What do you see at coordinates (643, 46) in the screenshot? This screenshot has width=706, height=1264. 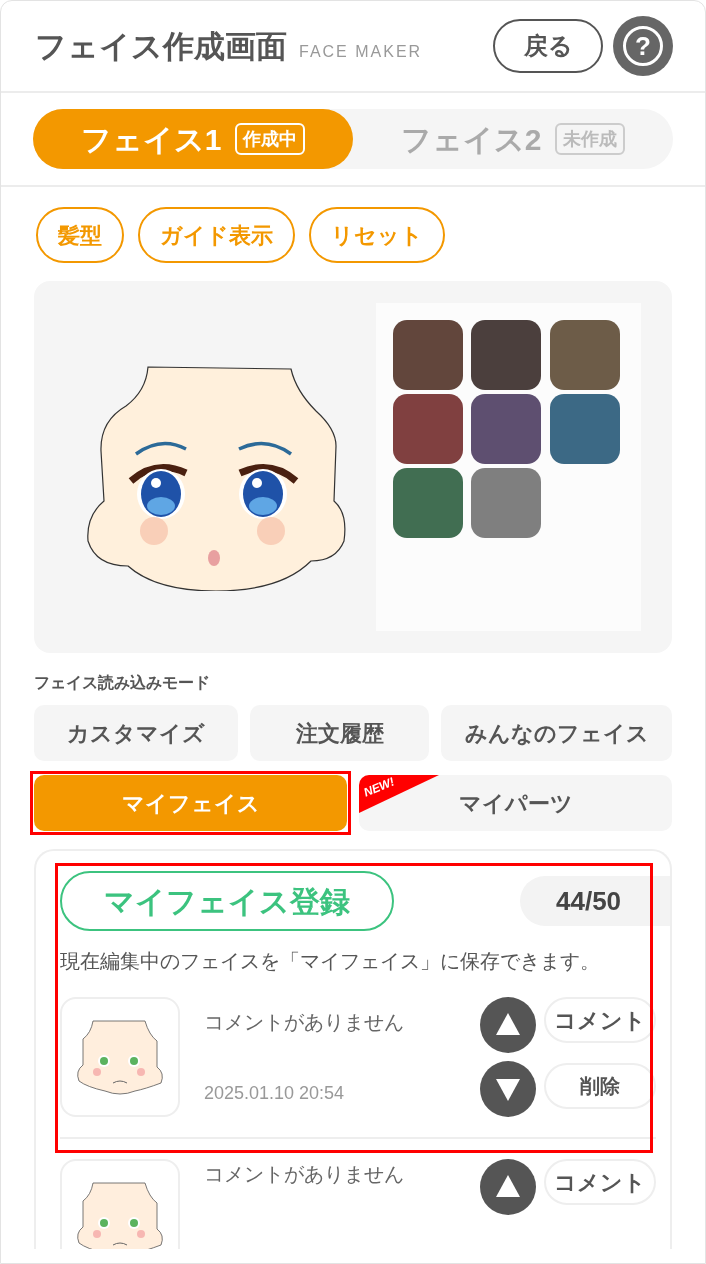 I see `help-button: ?` at bounding box center [643, 46].